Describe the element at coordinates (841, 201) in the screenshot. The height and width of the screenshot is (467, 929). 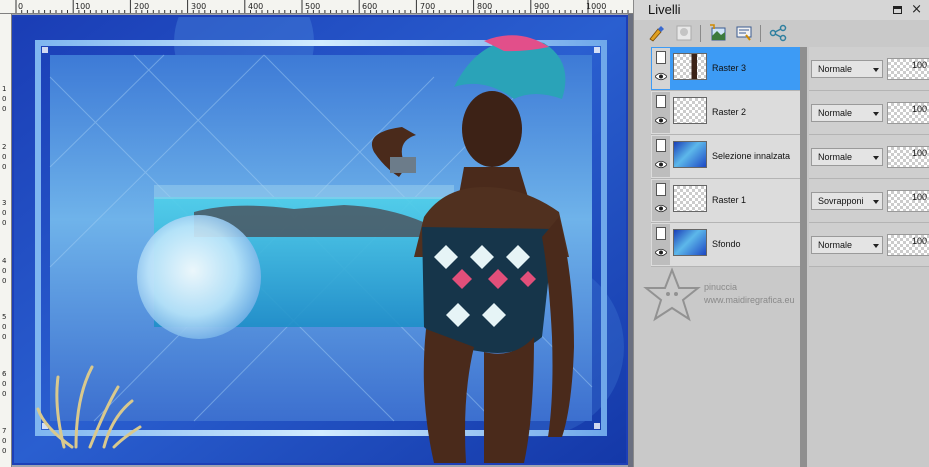
I see `blend-mode-value: Sovrapponi` at that location.